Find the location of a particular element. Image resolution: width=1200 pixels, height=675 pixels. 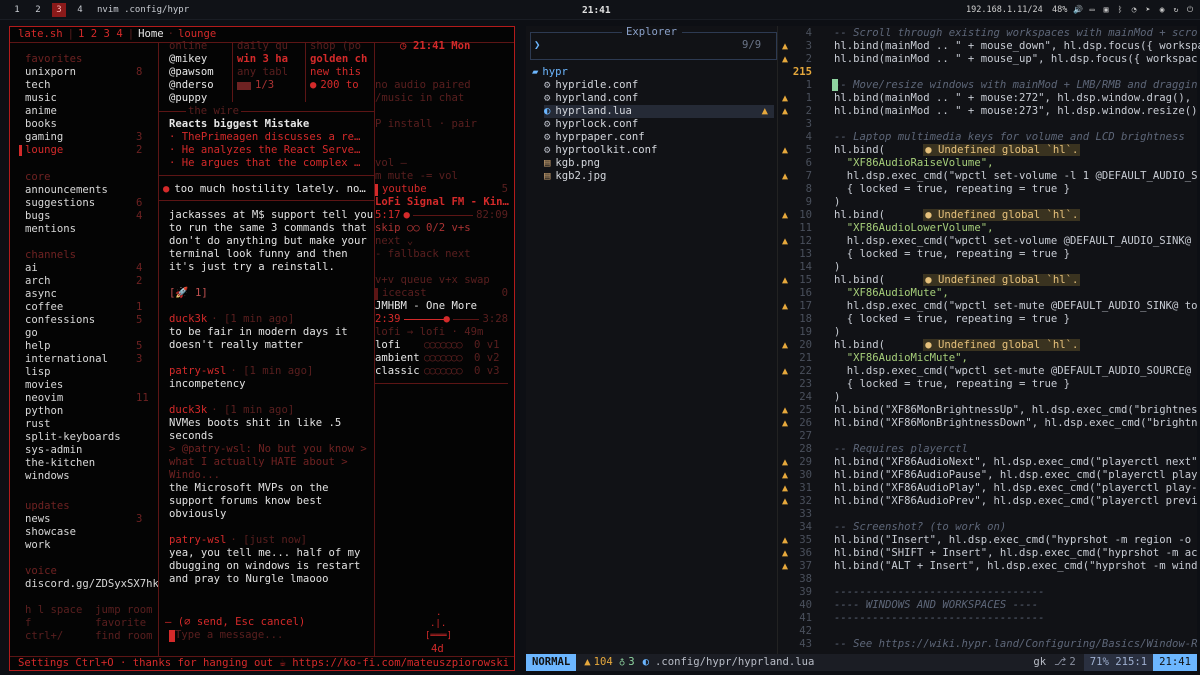

sidebar-item-async: async is located at coordinates (41, 294).